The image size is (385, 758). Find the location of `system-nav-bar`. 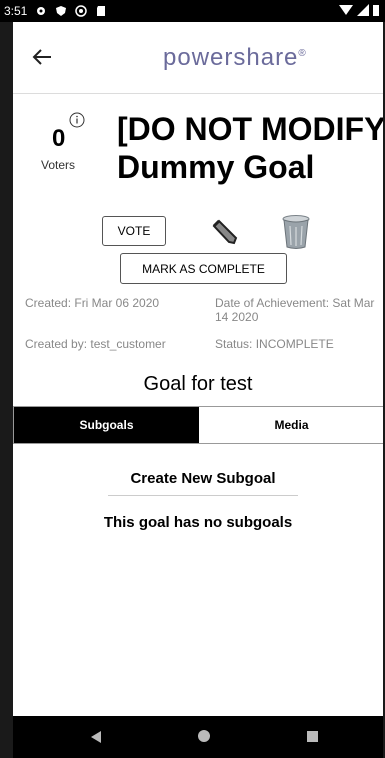

system-nav-bar is located at coordinates (198, 737).